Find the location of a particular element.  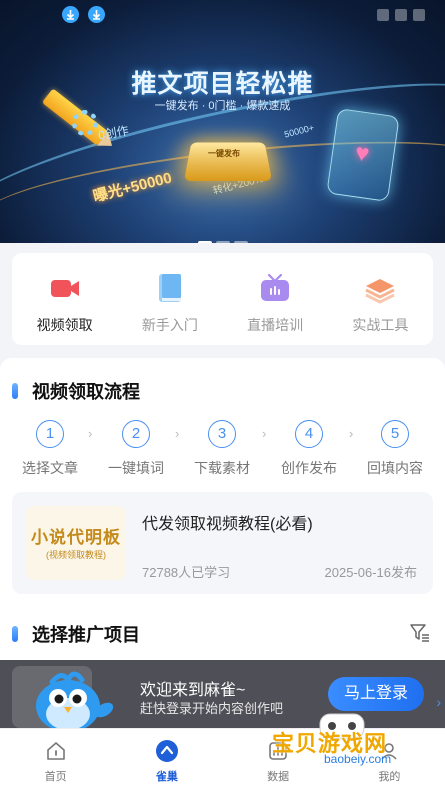

tv-icon is located at coordinates (275, 288).